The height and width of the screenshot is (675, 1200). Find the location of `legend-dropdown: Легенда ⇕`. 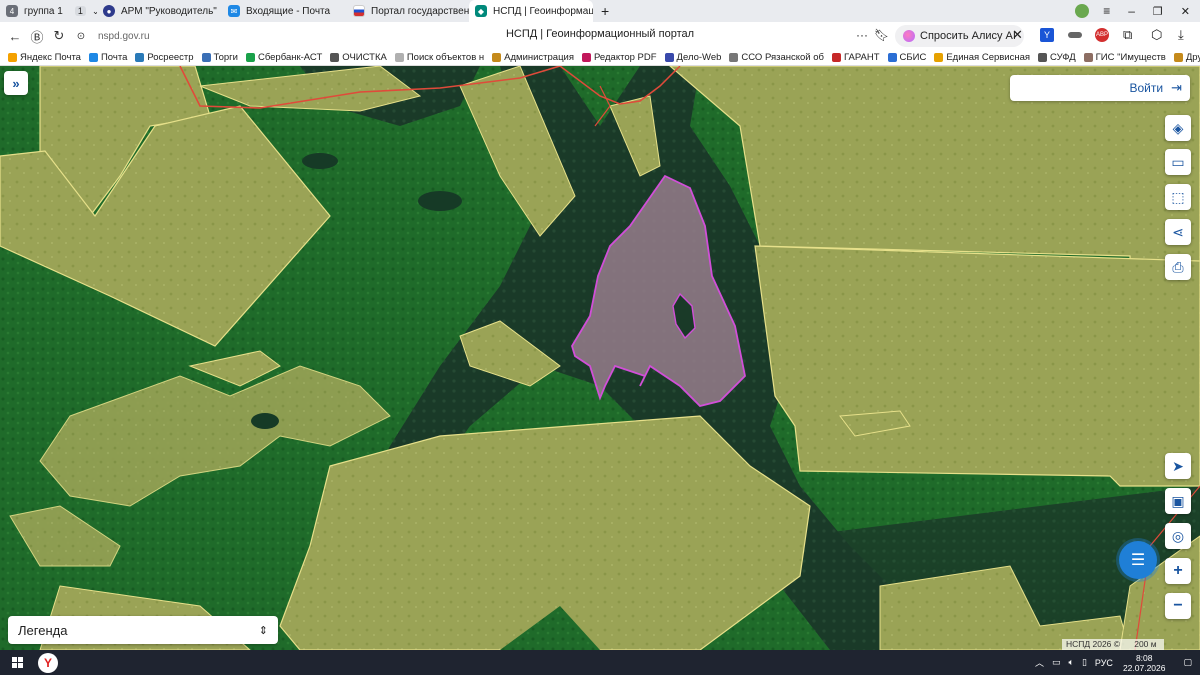

legend-dropdown: Легенда ⇕ is located at coordinates (143, 630).